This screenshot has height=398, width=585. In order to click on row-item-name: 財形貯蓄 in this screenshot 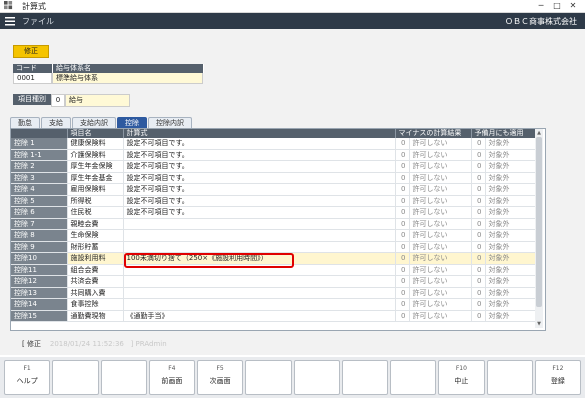, I will do `click(95, 247)`.